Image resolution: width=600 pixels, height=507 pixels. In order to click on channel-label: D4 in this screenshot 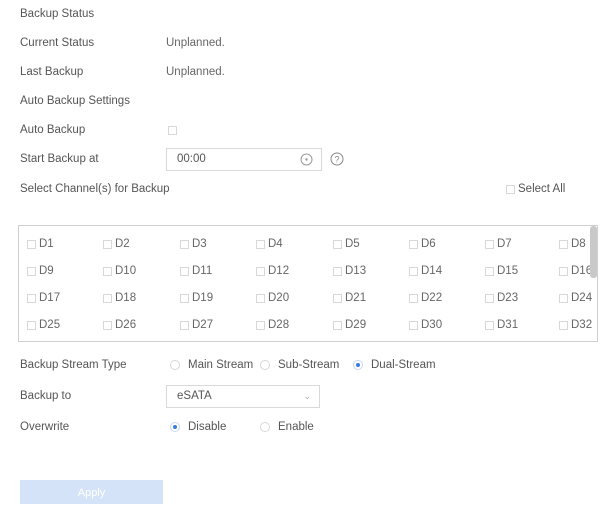, I will do `click(275, 244)`.